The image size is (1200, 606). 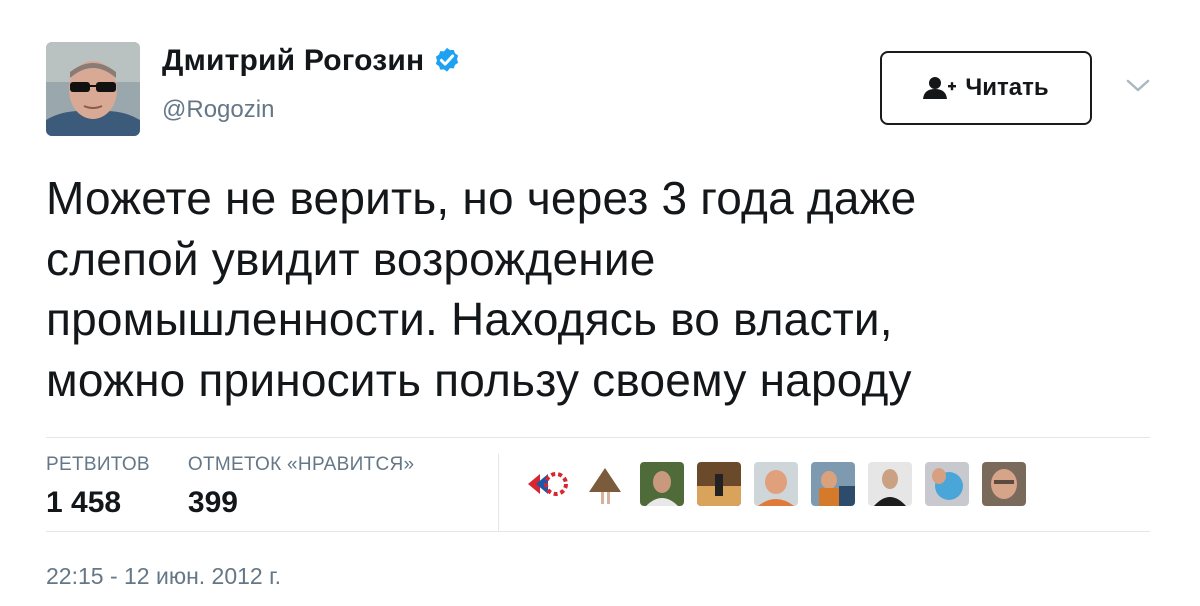 I want to click on retweets-stat: РЕТВИТОВ 1 458, so click(x=98, y=487).